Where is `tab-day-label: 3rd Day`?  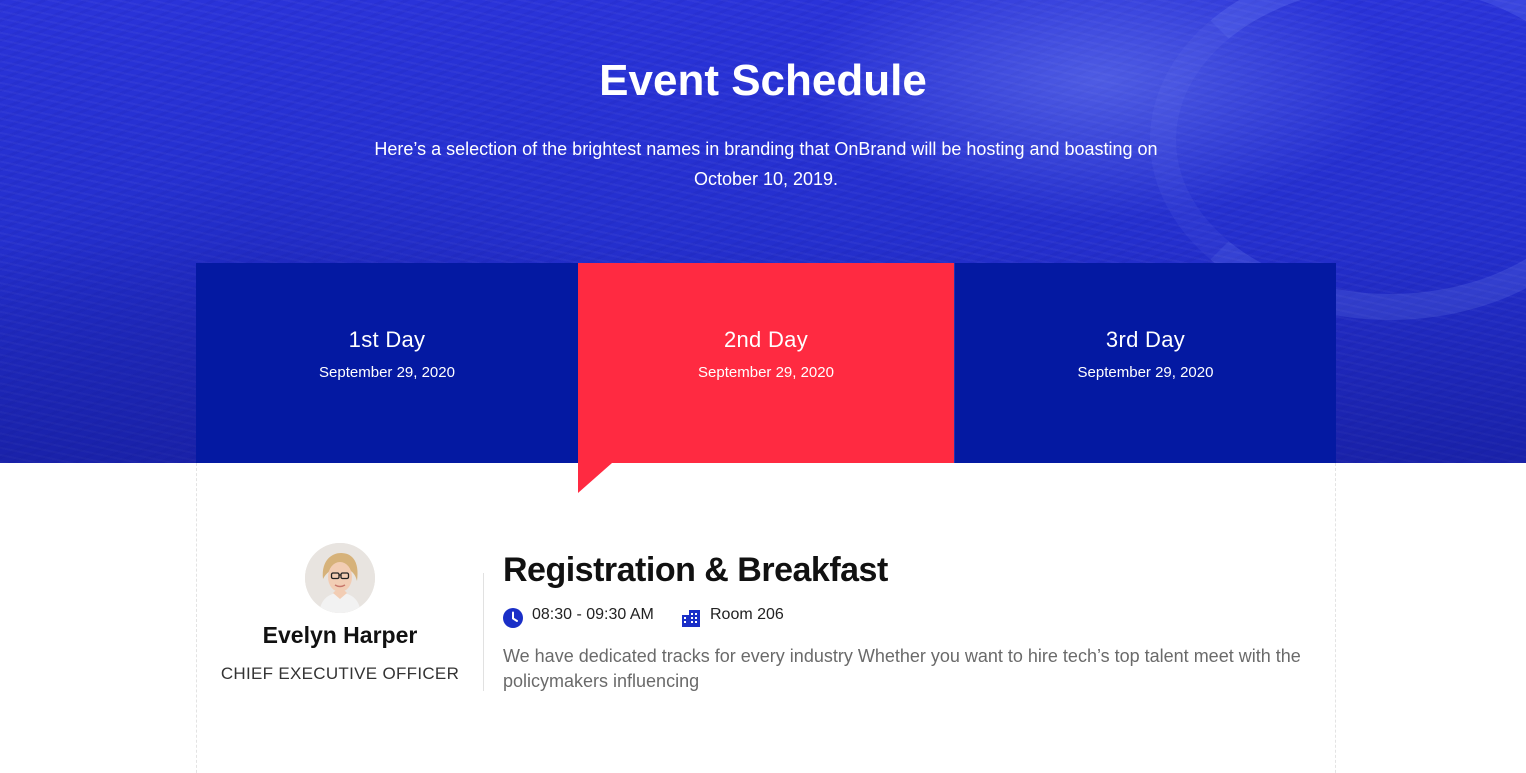
tab-day-label: 3rd Day is located at coordinates (1145, 339).